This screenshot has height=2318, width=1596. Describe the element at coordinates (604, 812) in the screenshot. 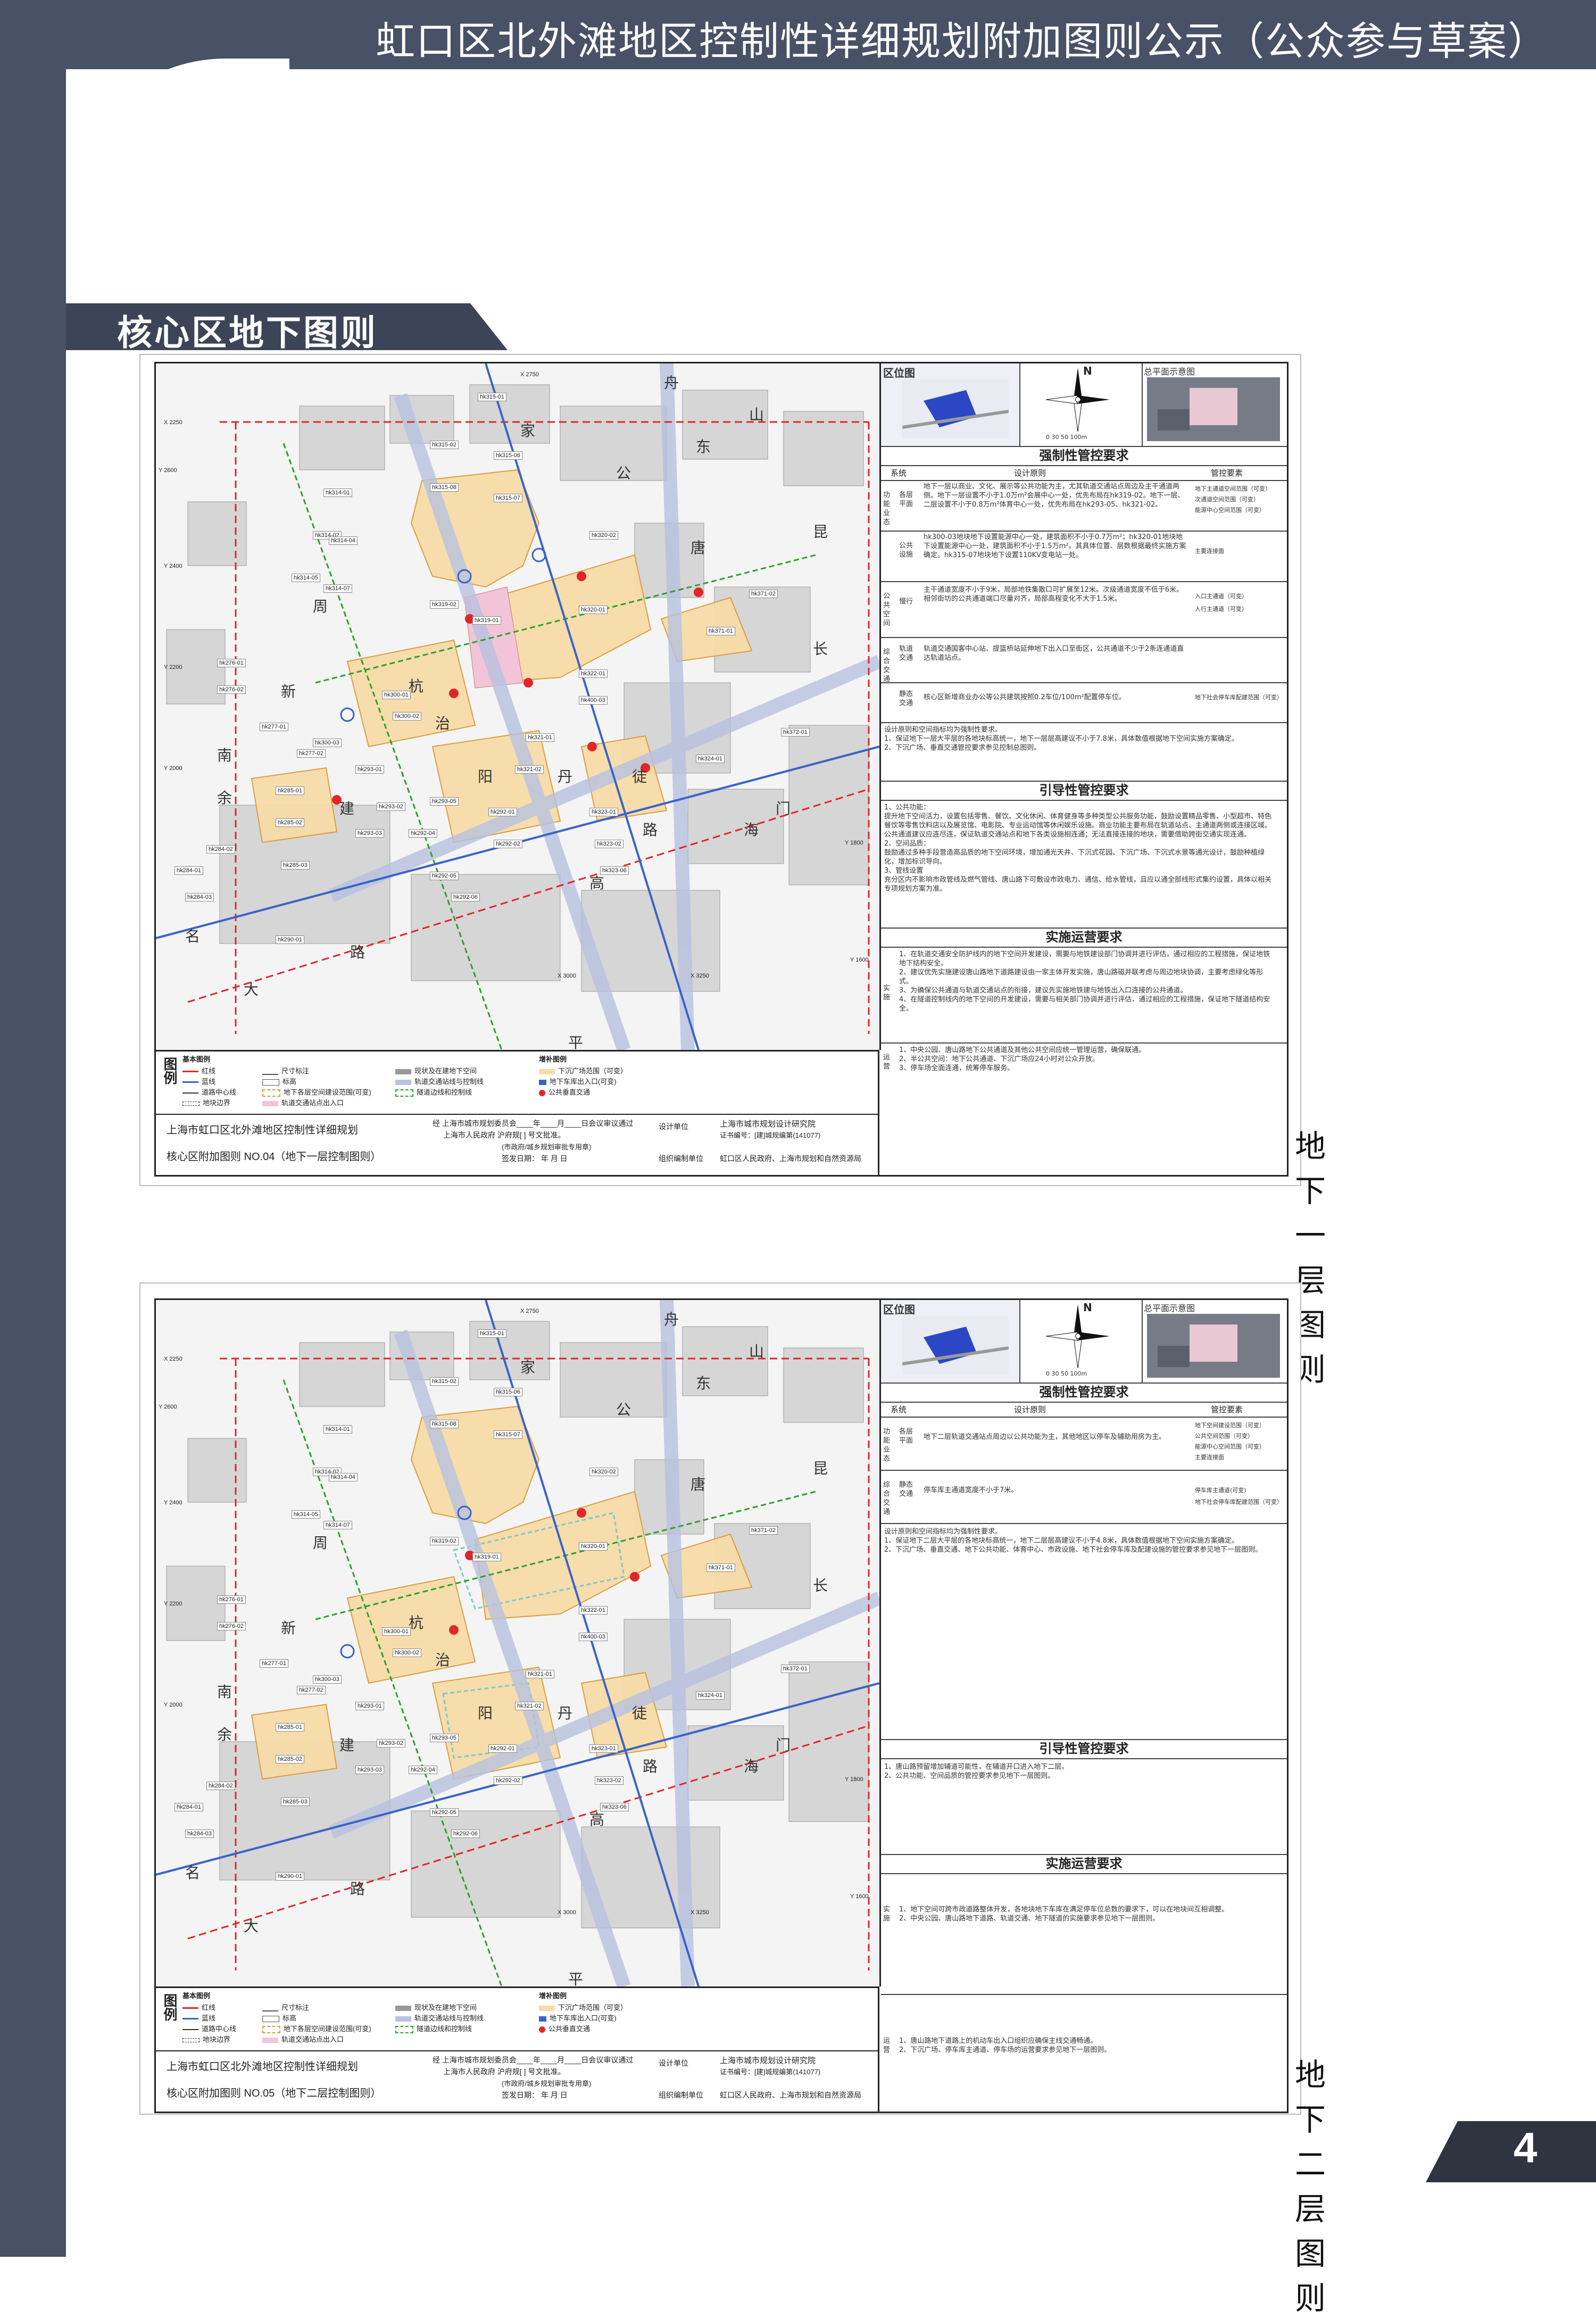

I see `plot-label: hk323-01` at that location.